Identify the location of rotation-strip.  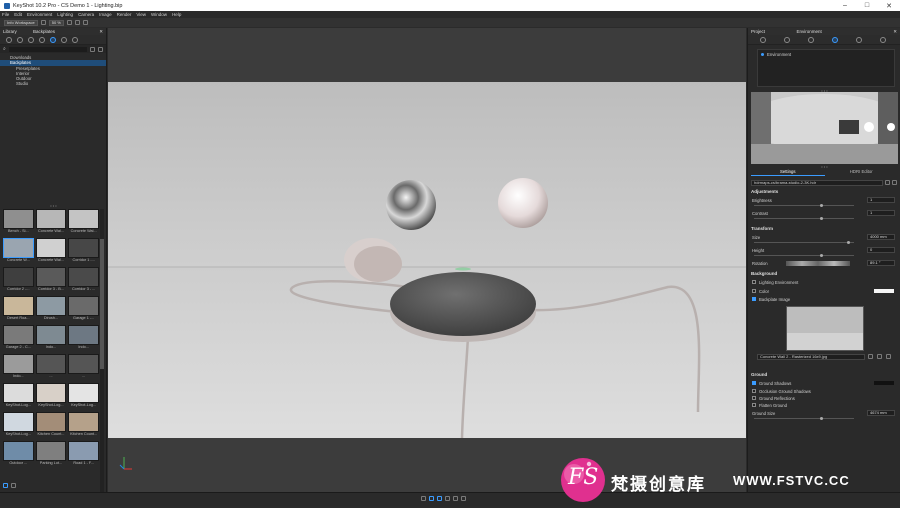
(818, 263).